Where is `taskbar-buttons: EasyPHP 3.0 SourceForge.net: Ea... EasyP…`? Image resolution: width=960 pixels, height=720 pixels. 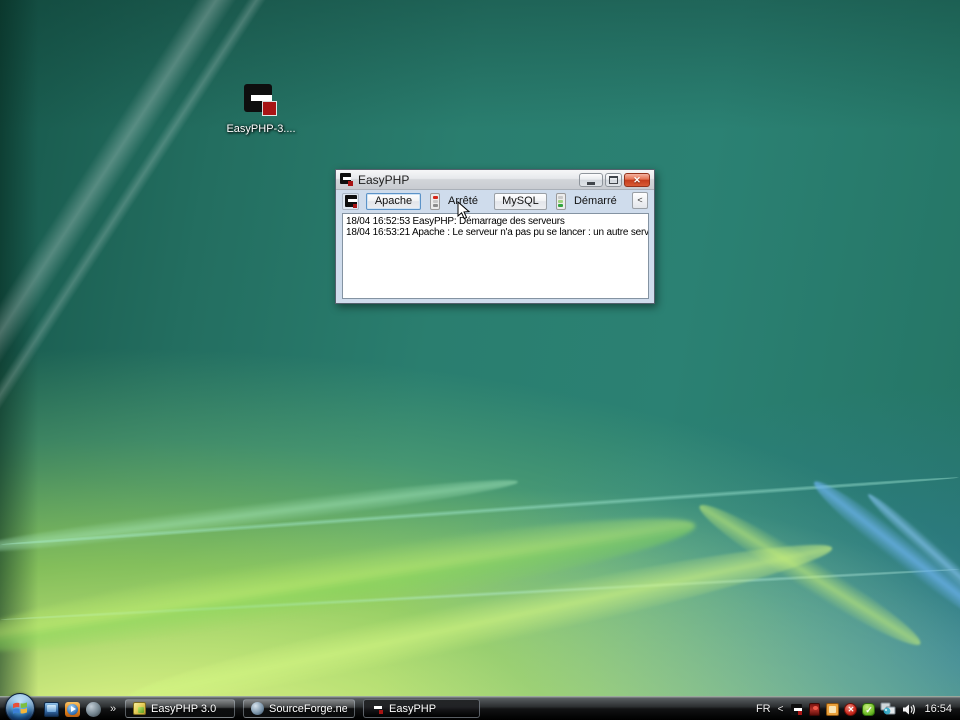
taskbar-buttons: EasyPHP 3.0 SourceForge.net: Ea... EasyP… is located at coordinates (302, 708).